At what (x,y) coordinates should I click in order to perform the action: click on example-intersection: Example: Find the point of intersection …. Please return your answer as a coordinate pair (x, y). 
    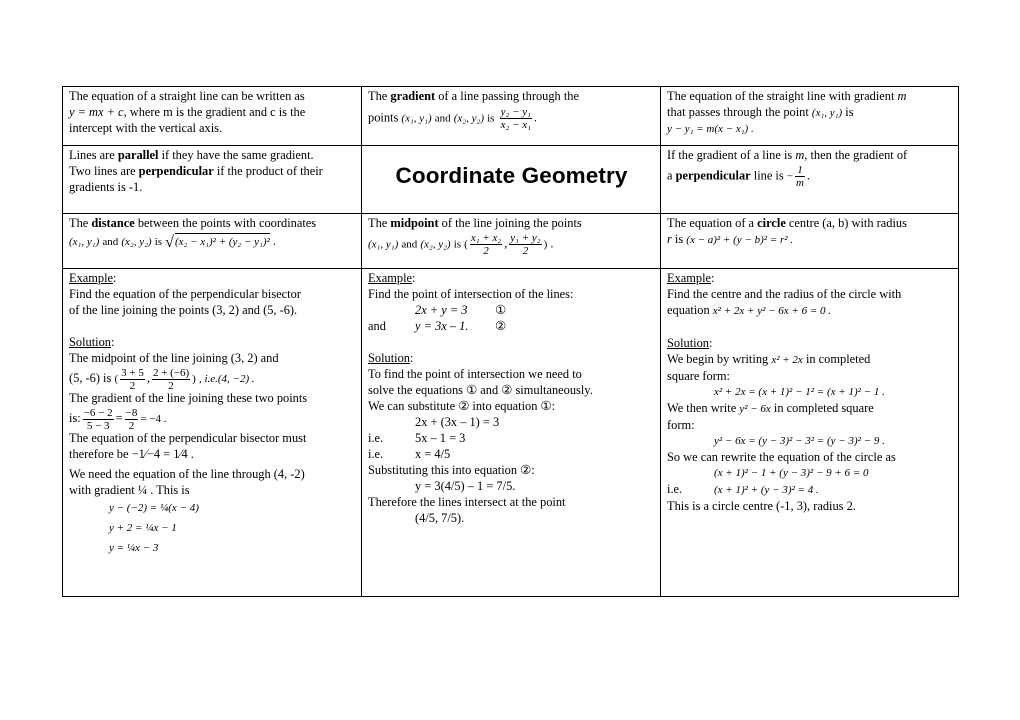
    Looking at the image, I should click on (511, 433).